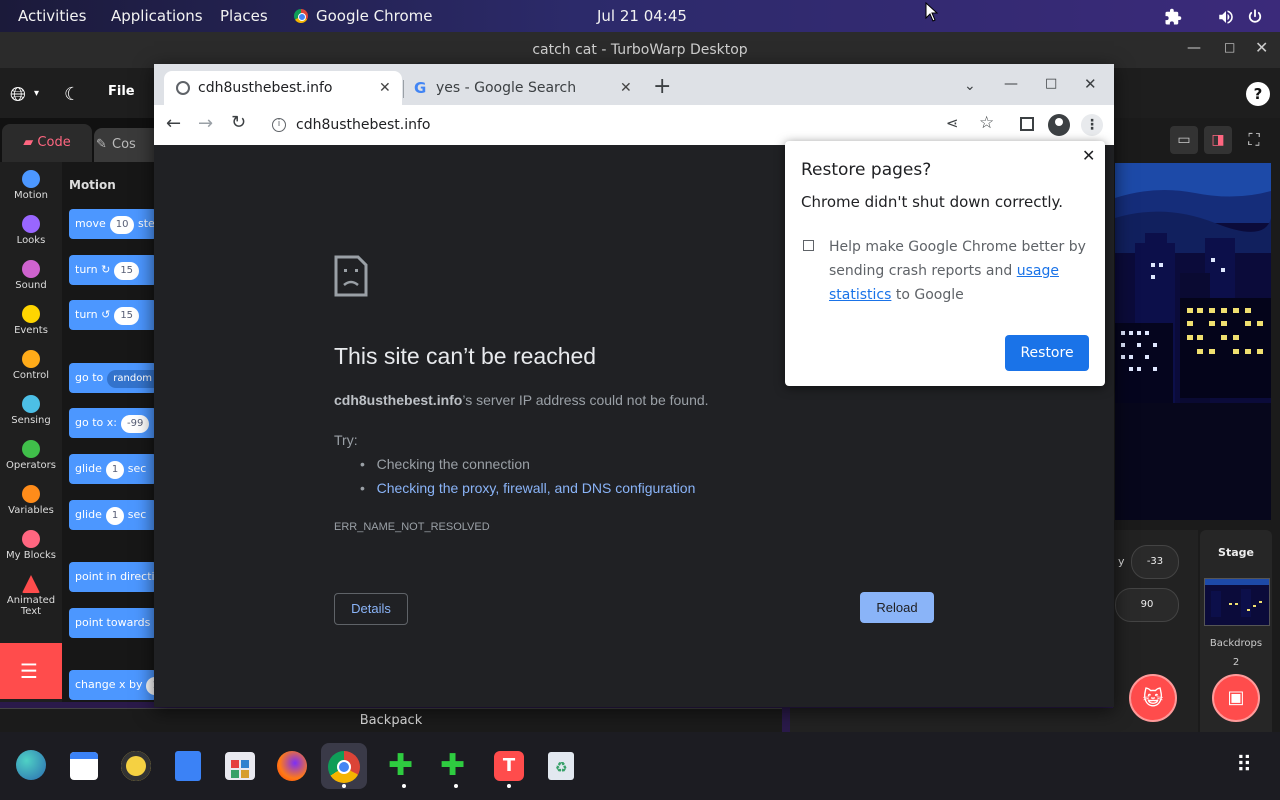 This screenshot has width=1280, height=800. What do you see at coordinates (1155, 562) in the screenshot?
I see `sprite-y-input: -33` at bounding box center [1155, 562].